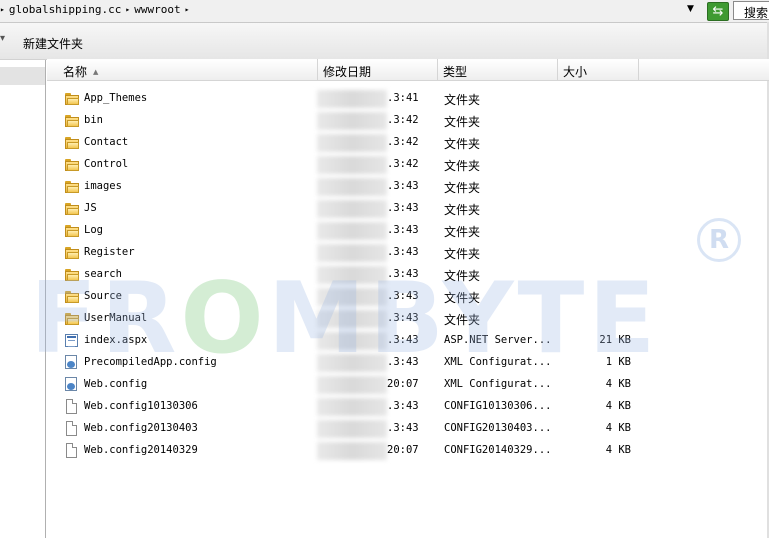 This screenshot has width=769, height=538. What do you see at coordinates (408, 209) in the screenshot?
I see `file-row: JS .3:43 文件夹` at bounding box center [408, 209].